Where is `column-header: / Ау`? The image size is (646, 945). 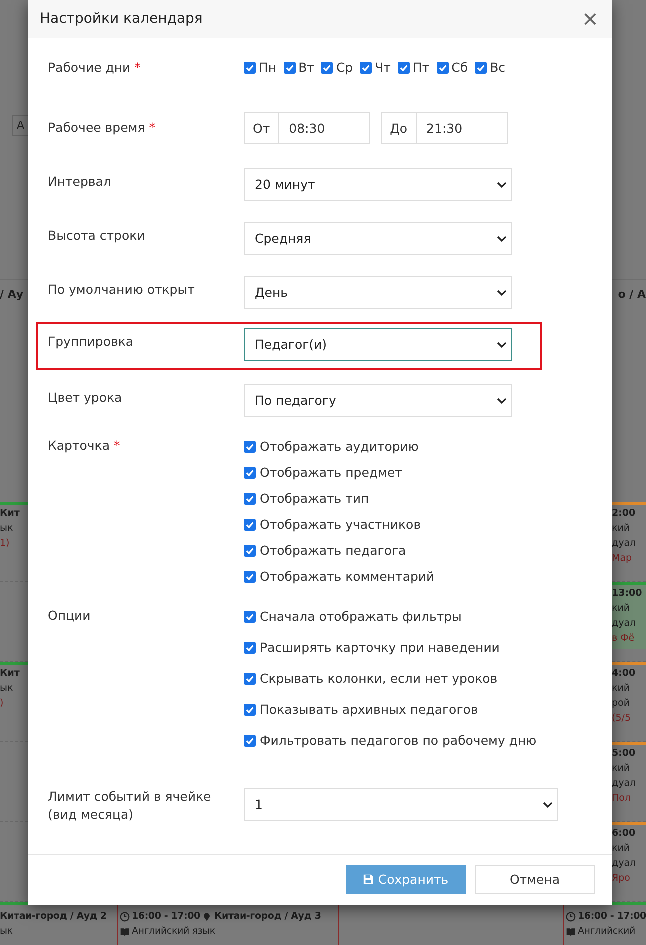
column-header: / Ау is located at coordinates (12, 294).